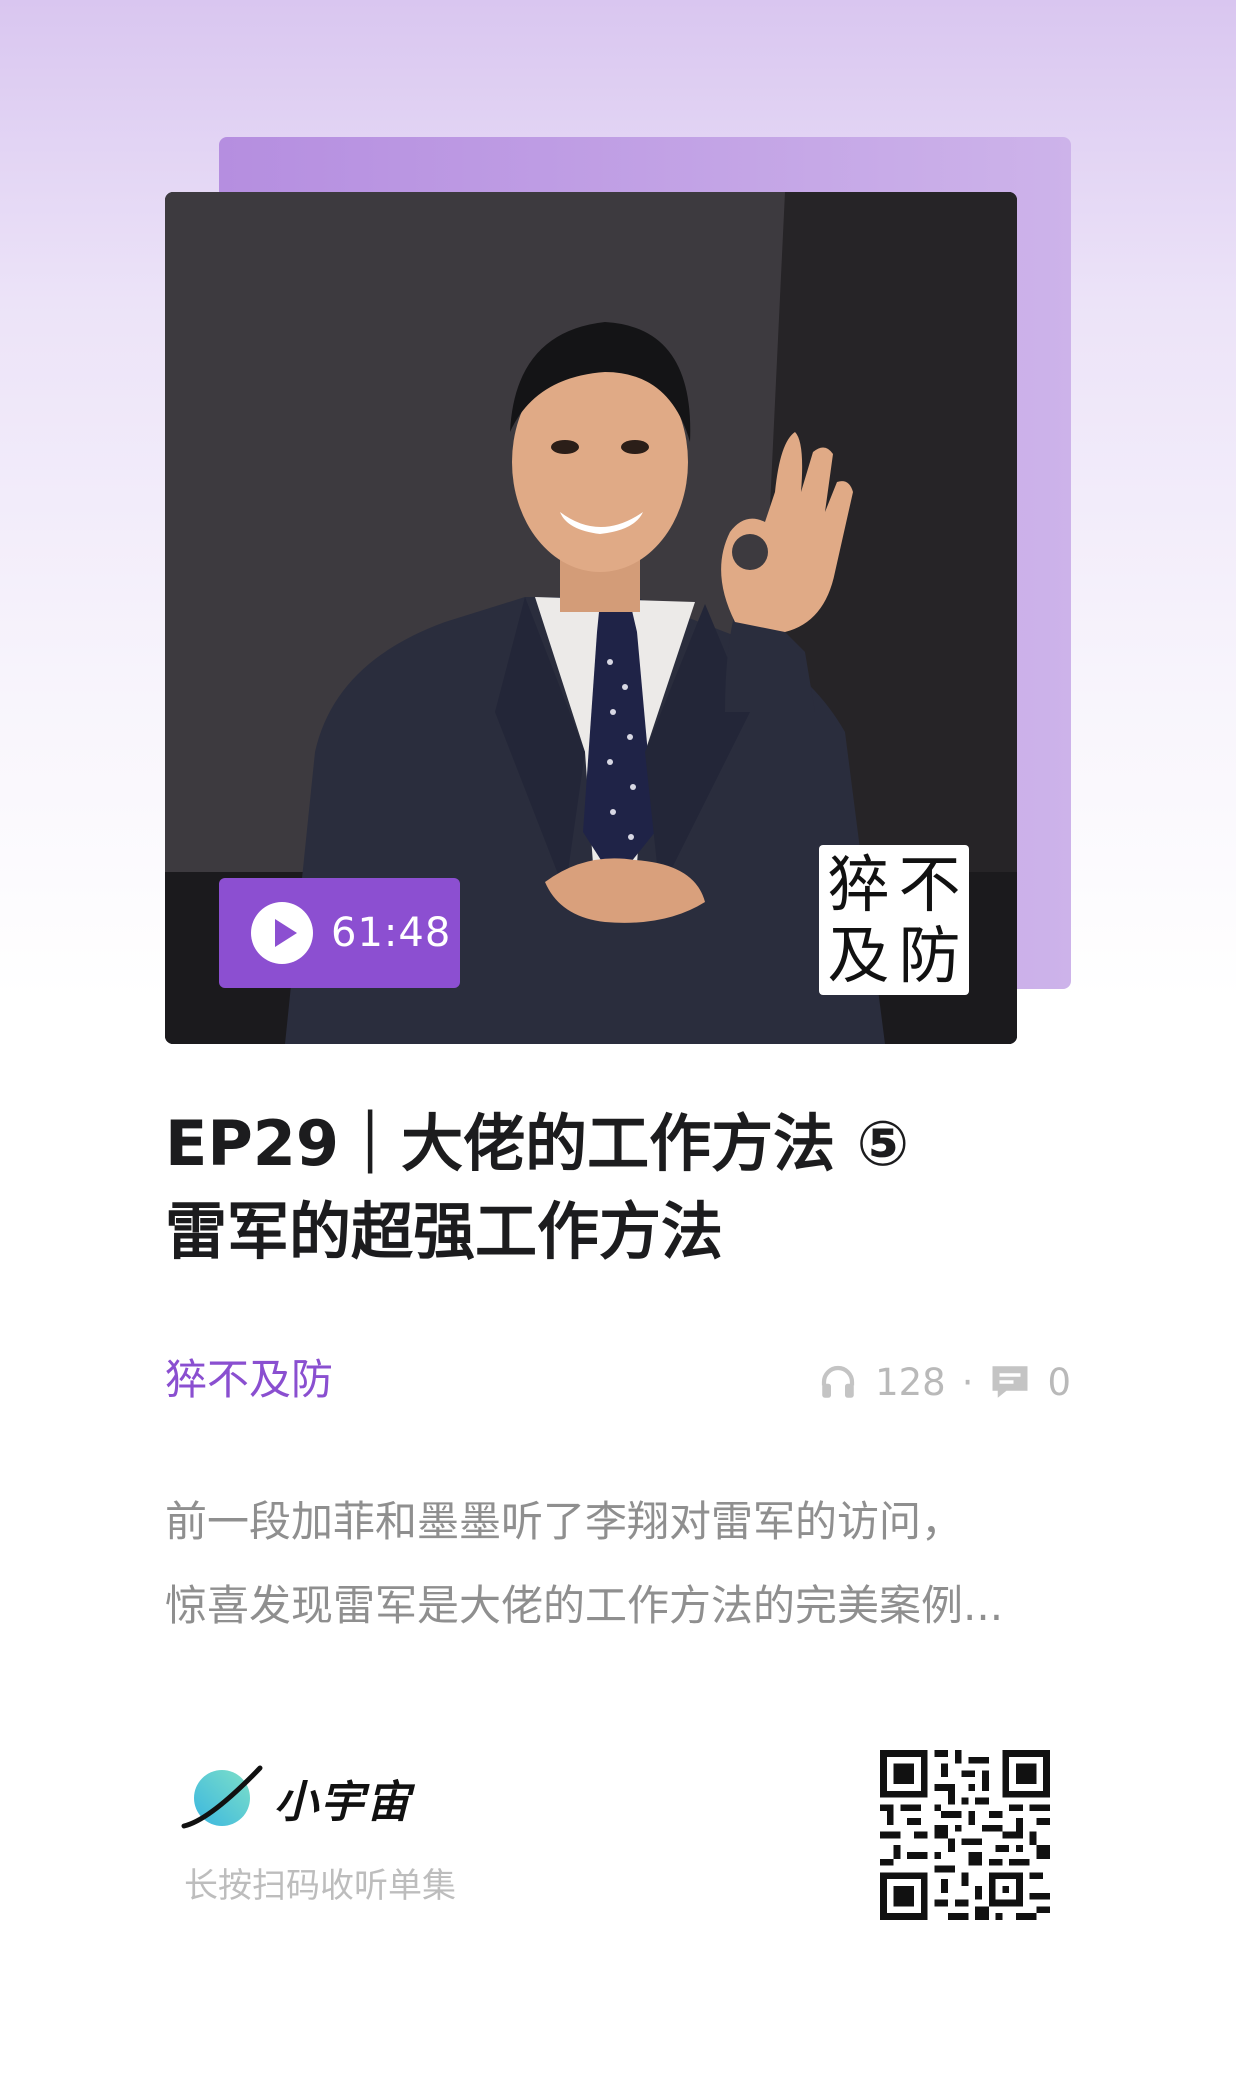 The image size is (1236, 2073). I want to click on brand-block: 小宇宙, so click(296, 1798).